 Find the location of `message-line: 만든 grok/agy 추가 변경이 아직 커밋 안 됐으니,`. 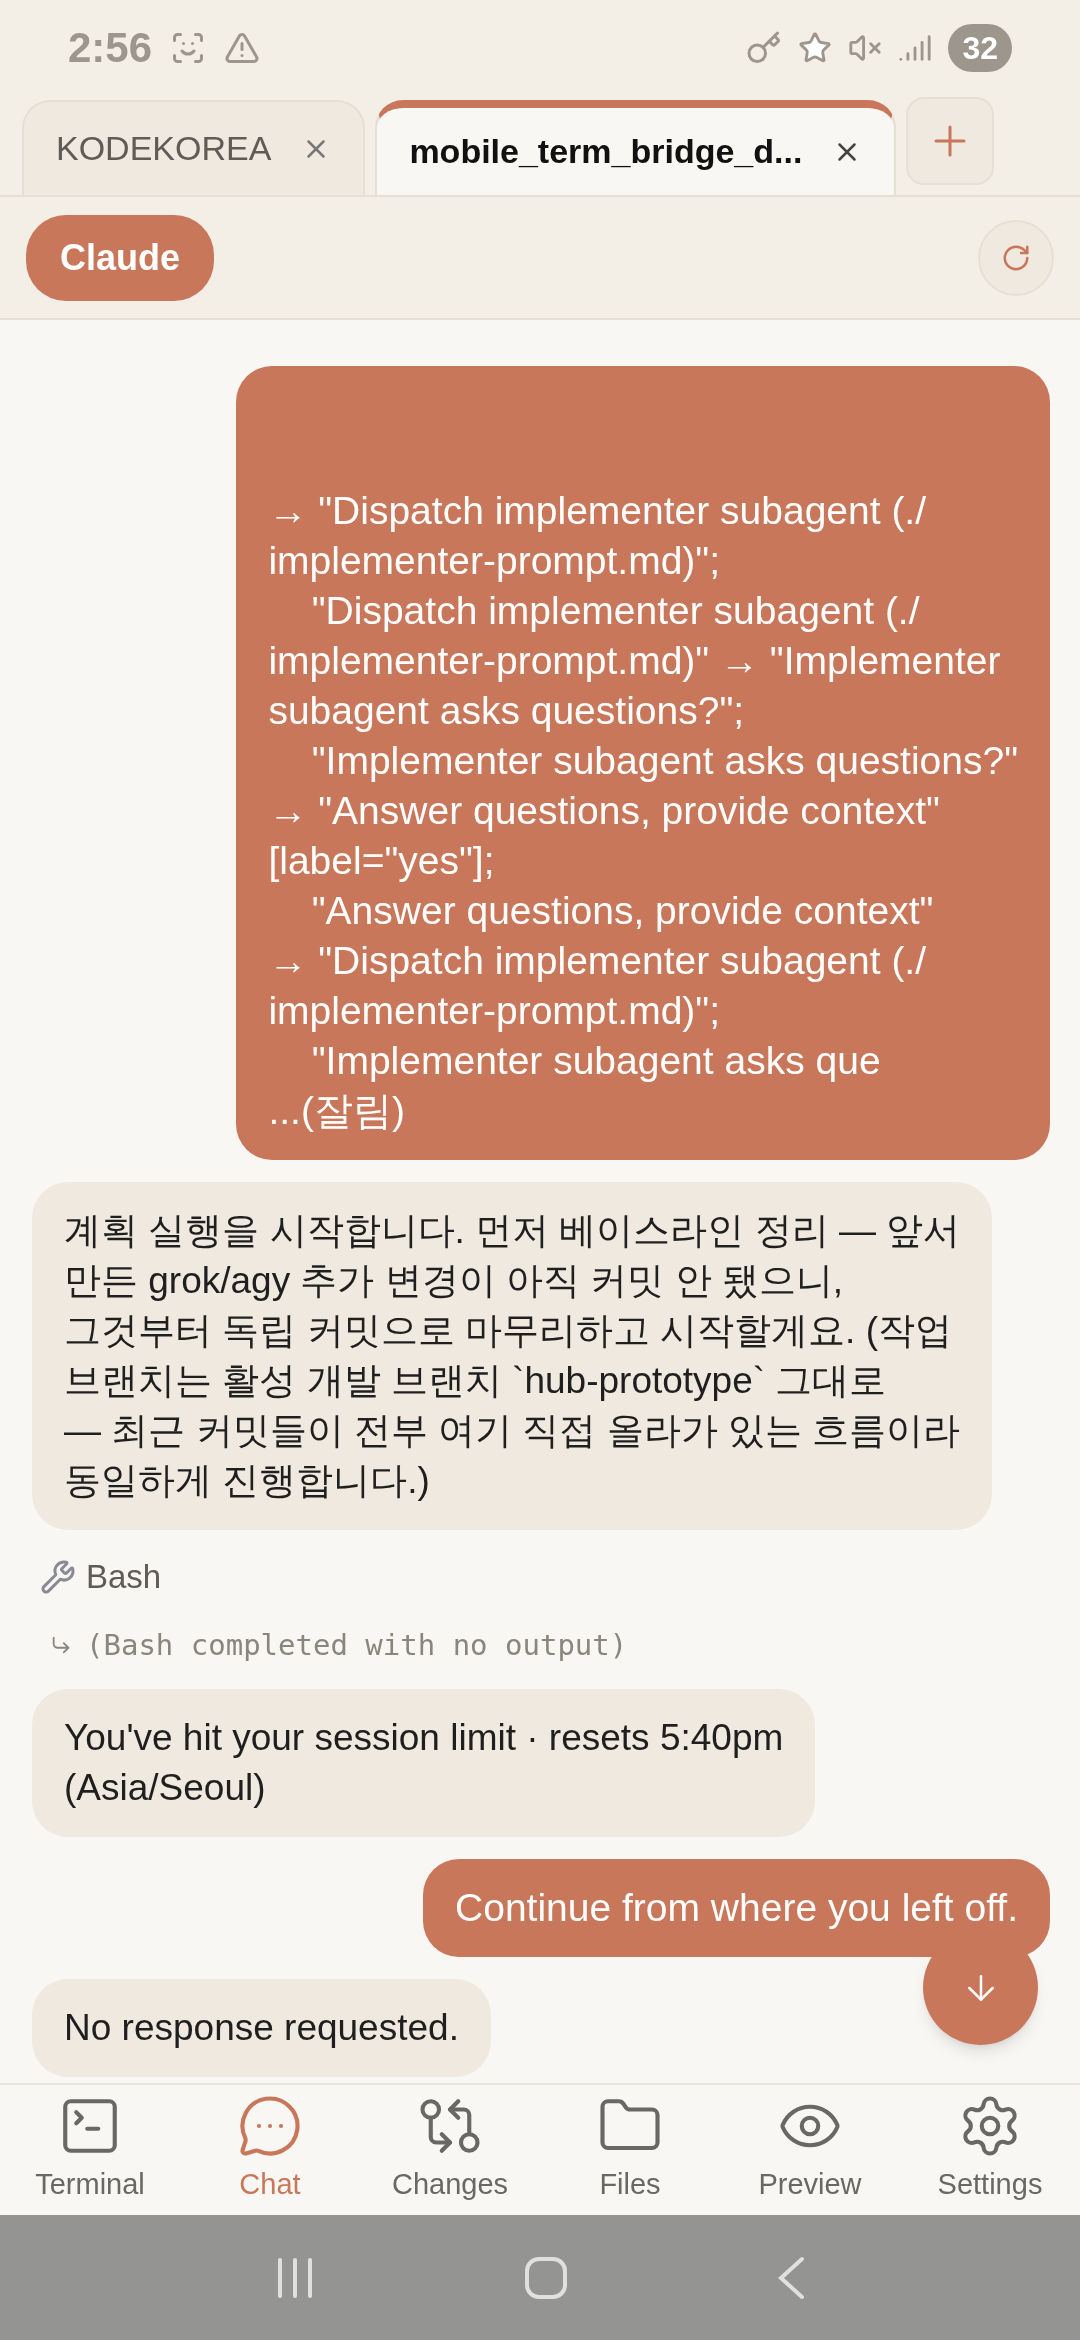

message-line: 만든 grok/agy 추가 변경이 아직 커밋 안 됐으니, is located at coordinates (454, 1281).